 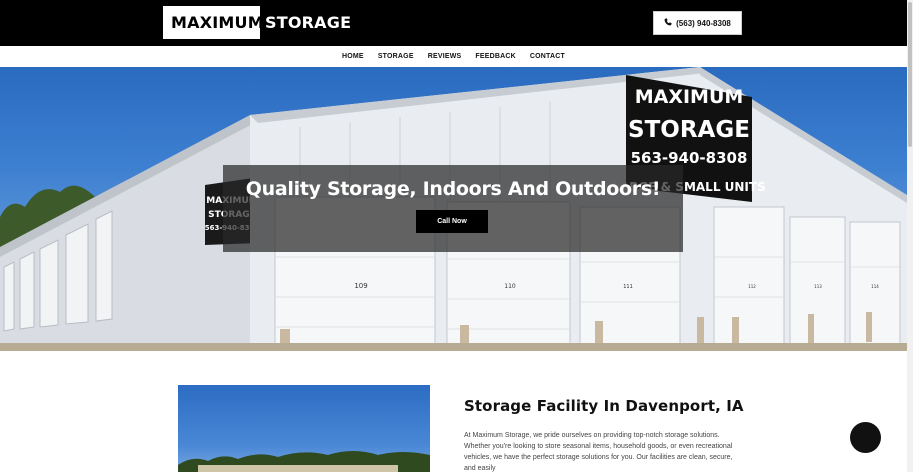 What do you see at coordinates (453, 189) in the screenshot?
I see `hero-title: Quality Storage, Indoors And Outdoors!` at bounding box center [453, 189].